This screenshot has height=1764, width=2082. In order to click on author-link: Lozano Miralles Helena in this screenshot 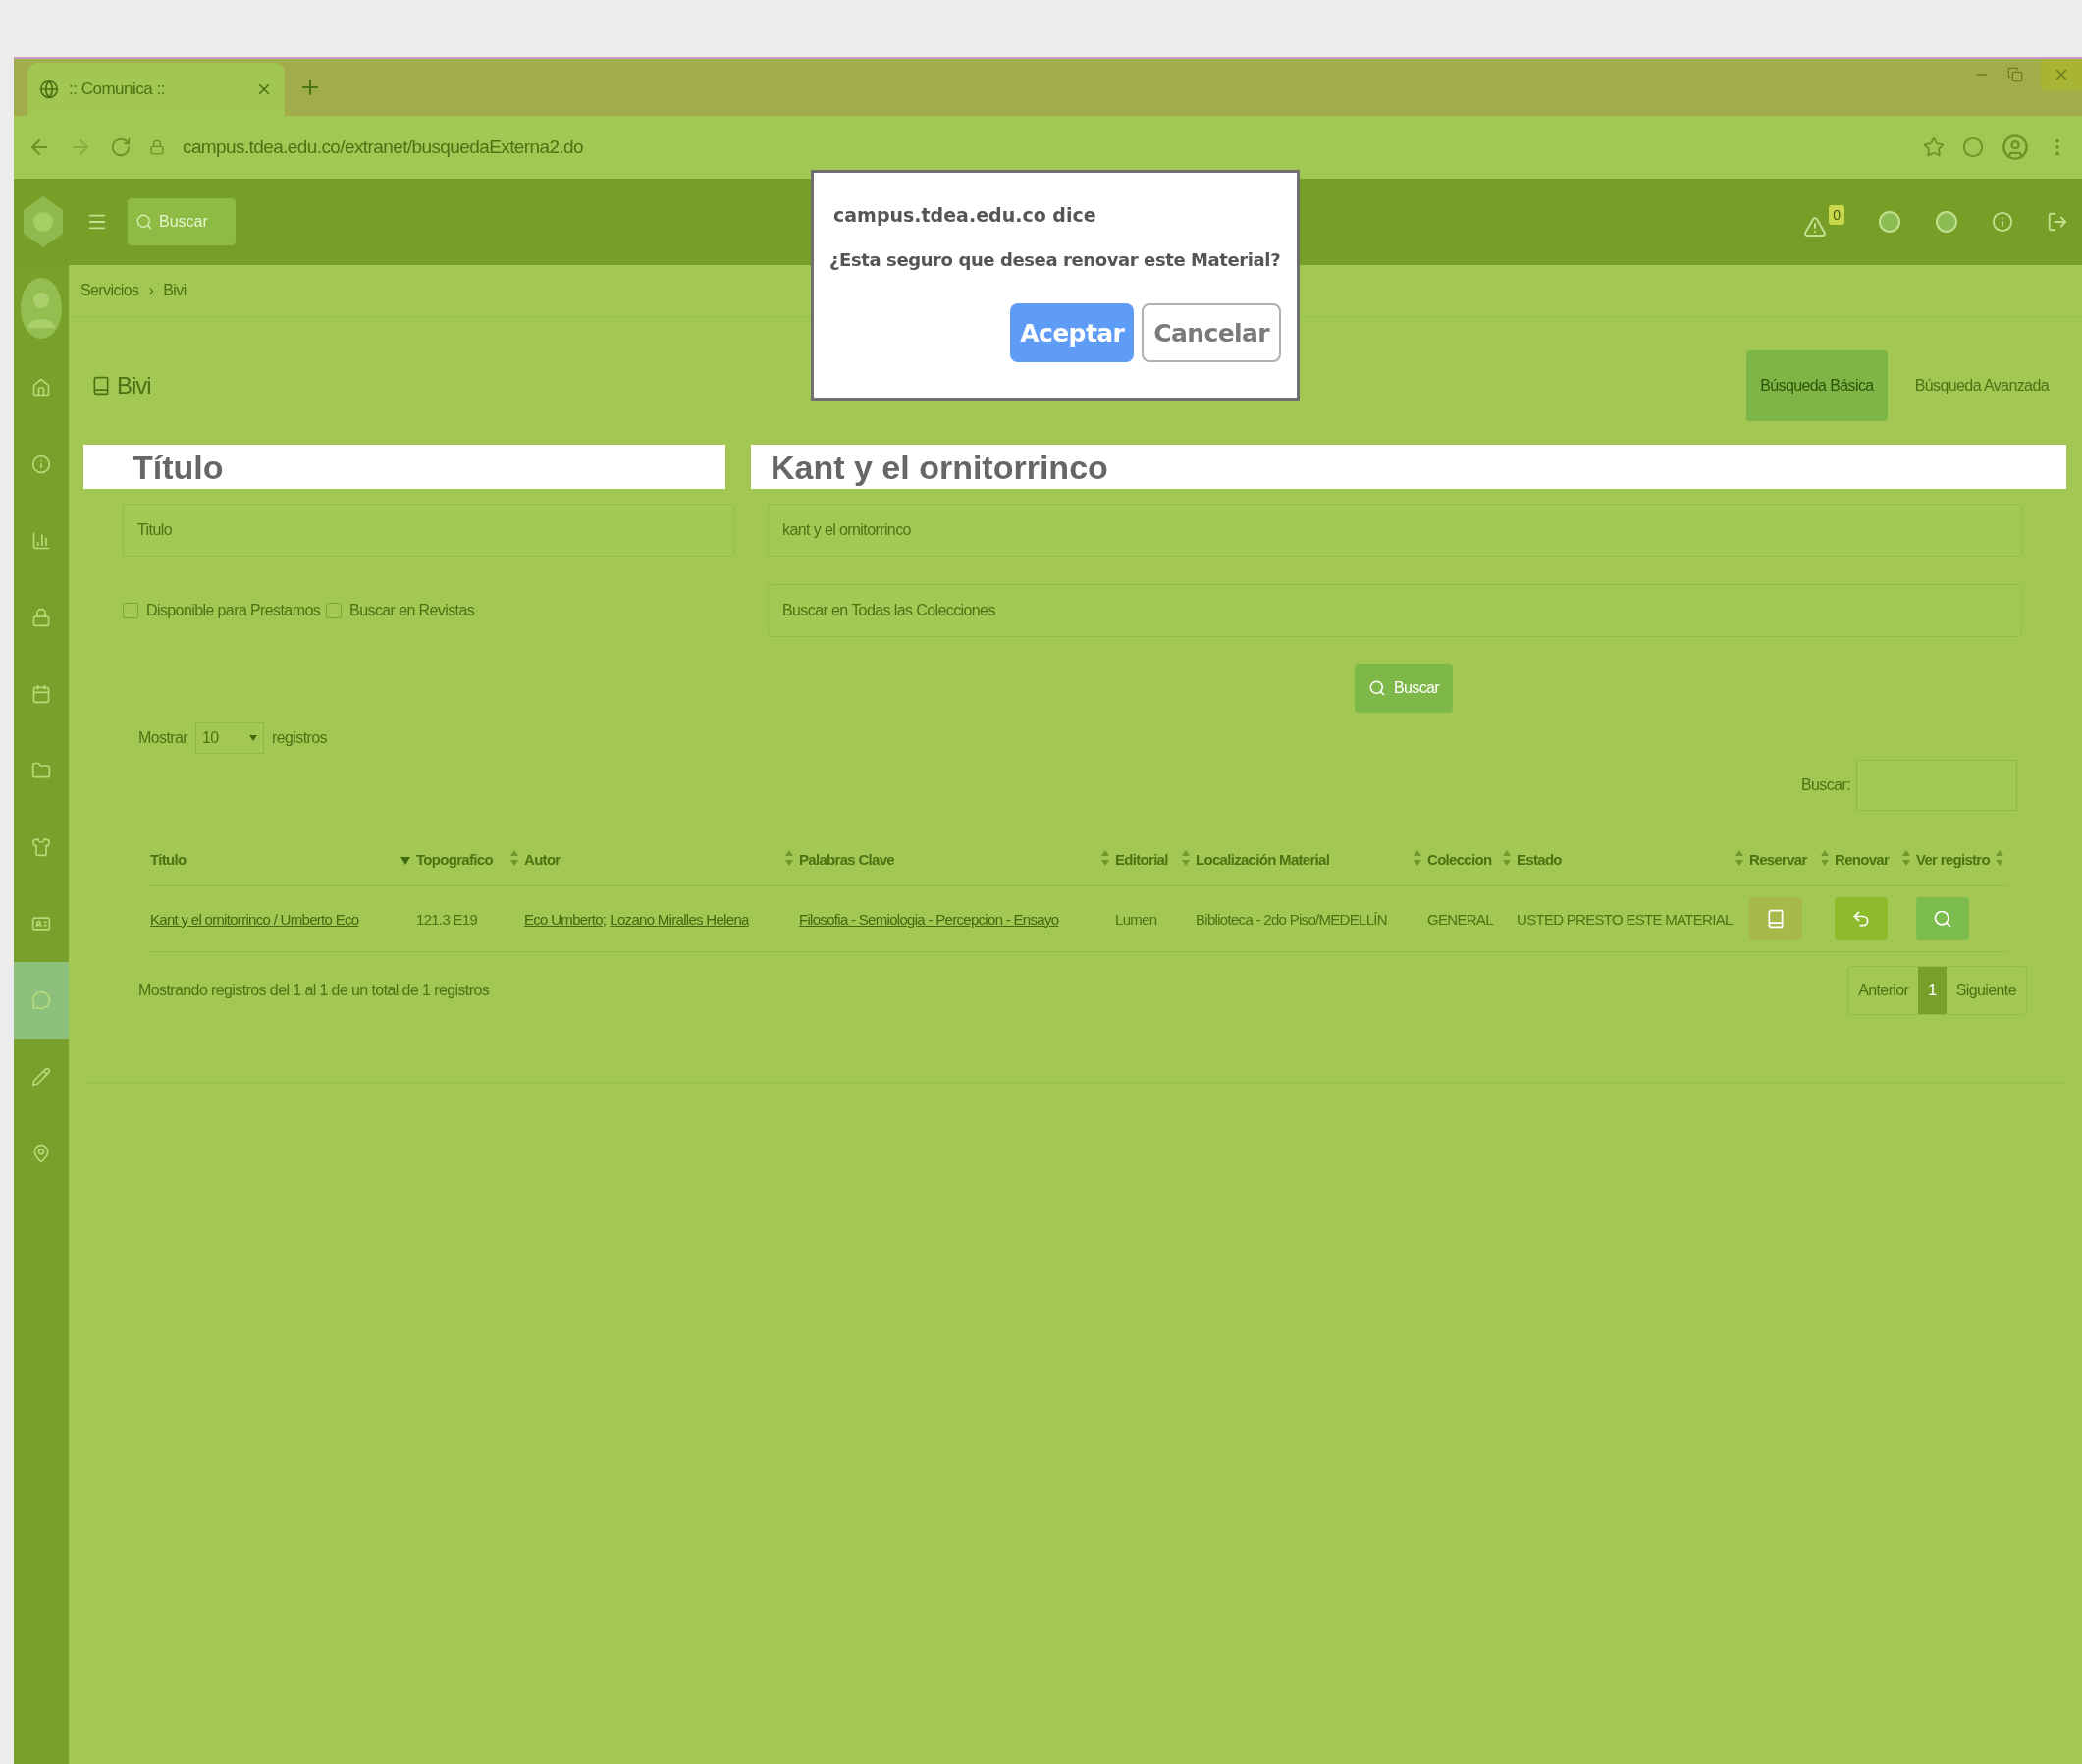, I will do `click(679, 919)`.